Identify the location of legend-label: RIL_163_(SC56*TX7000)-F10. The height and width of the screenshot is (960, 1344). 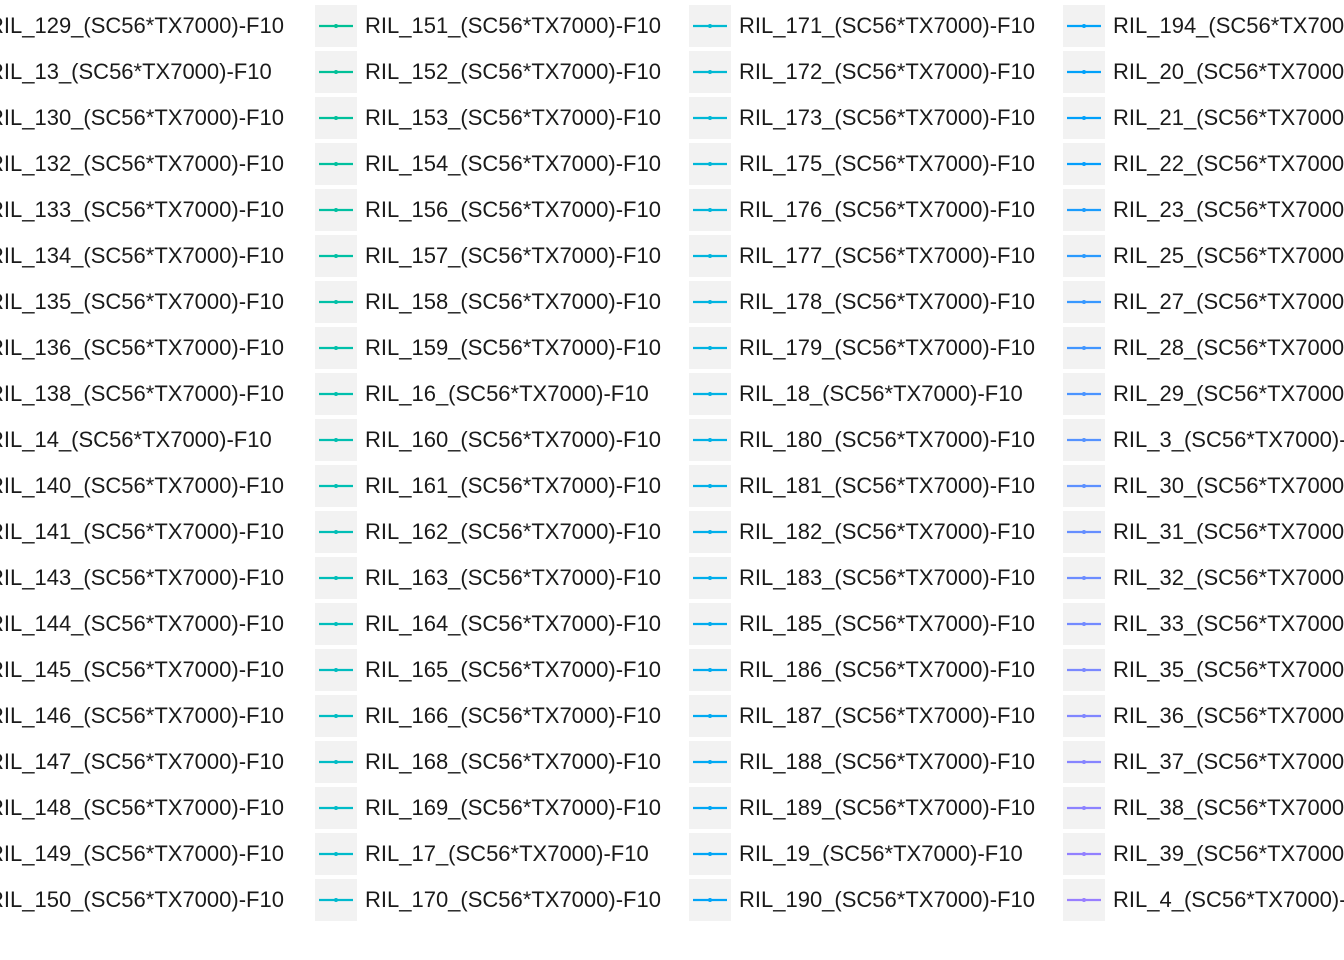
(513, 577).